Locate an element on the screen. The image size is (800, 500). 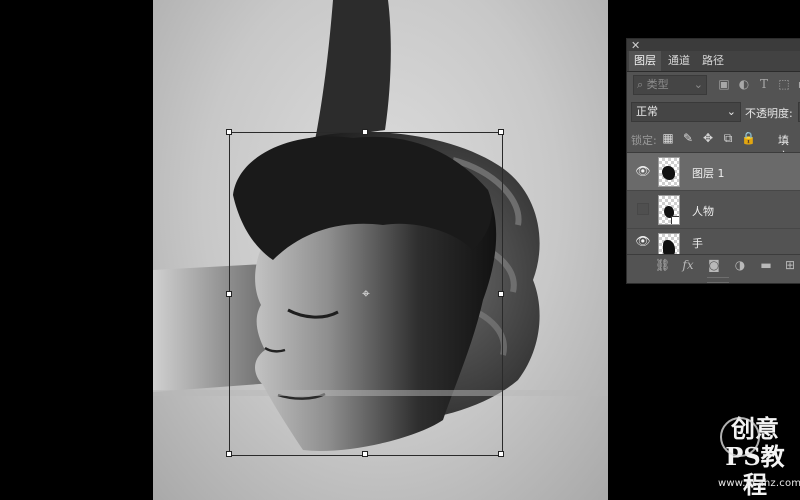
watermark-logo: 创意 PS教程 is located at coordinates (755, 457).